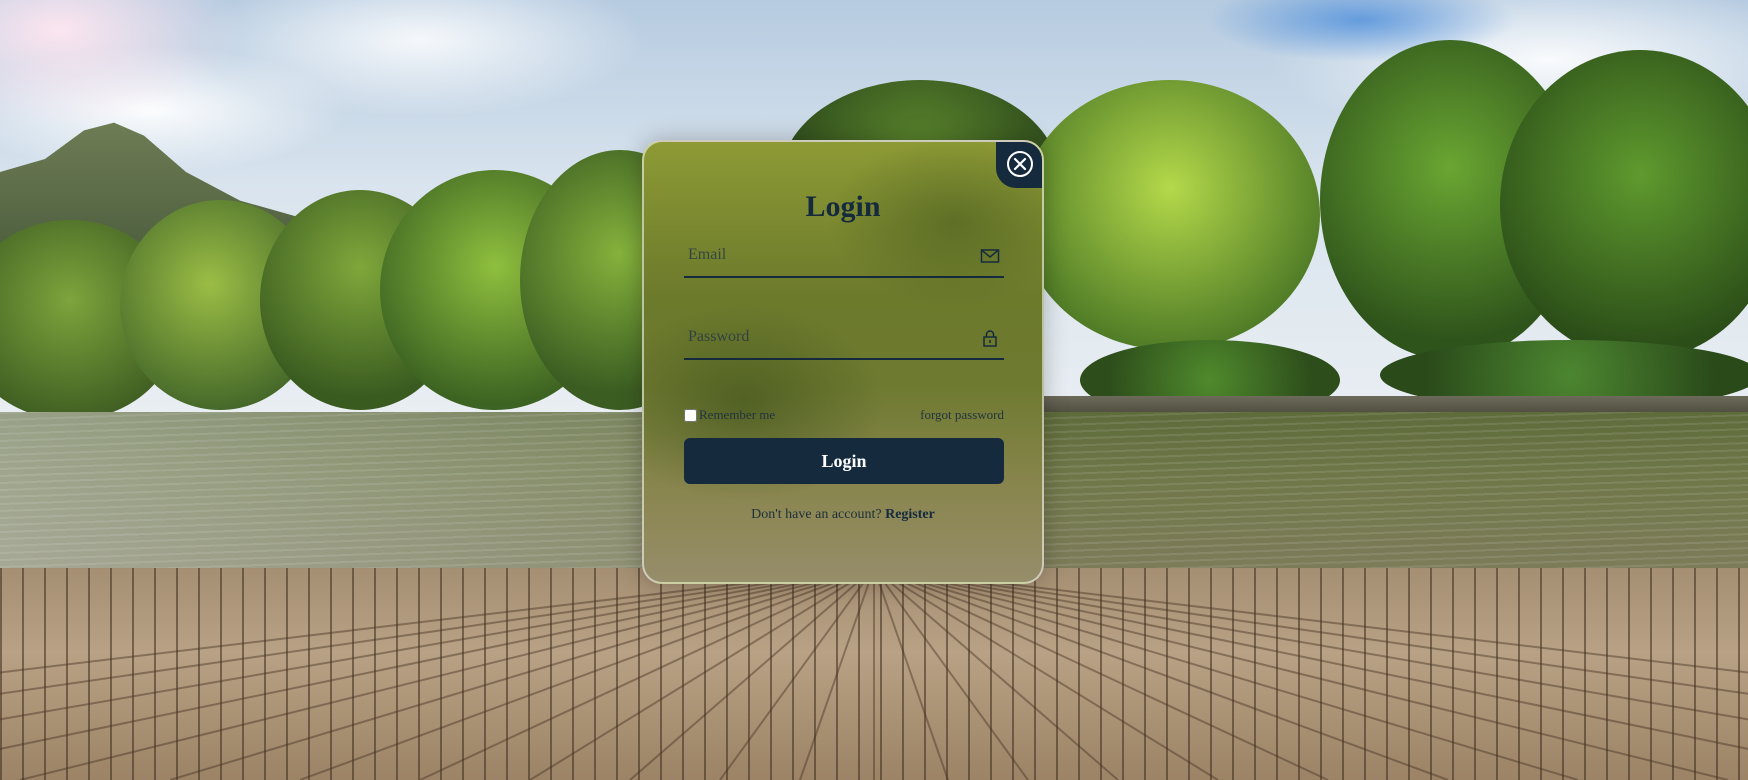 The width and height of the screenshot is (1748, 780). I want to click on email-field-wrapper, so click(844, 256).